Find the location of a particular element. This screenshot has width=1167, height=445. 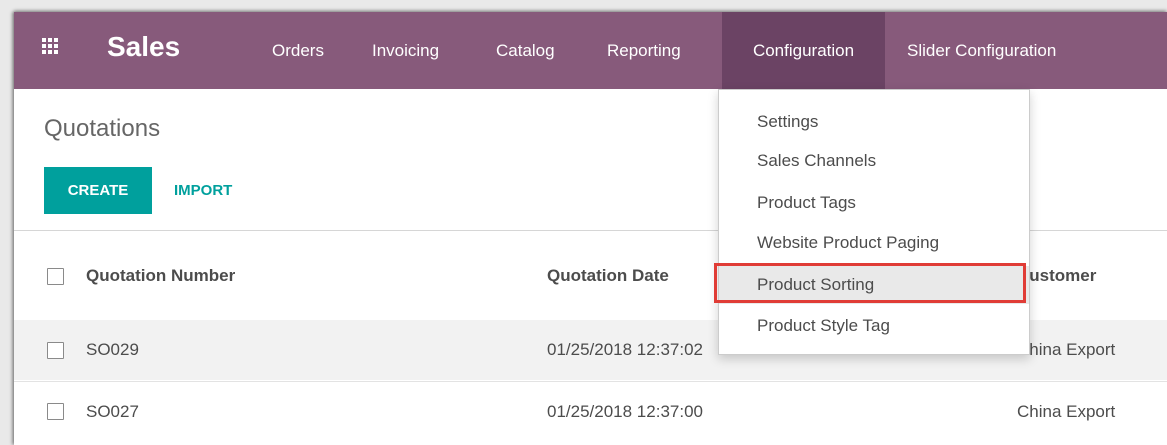

dropdown-item-sales-channels: Sales Channels is located at coordinates (874, 161).